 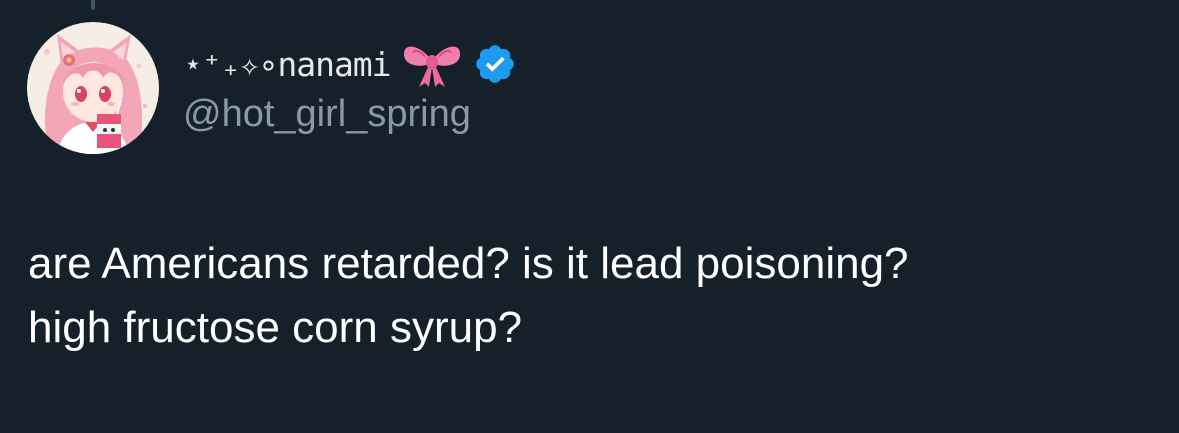 What do you see at coordinates (93, 5) in the screenshot?
I see `thread-connector-line` at bounding box center [93, 5].